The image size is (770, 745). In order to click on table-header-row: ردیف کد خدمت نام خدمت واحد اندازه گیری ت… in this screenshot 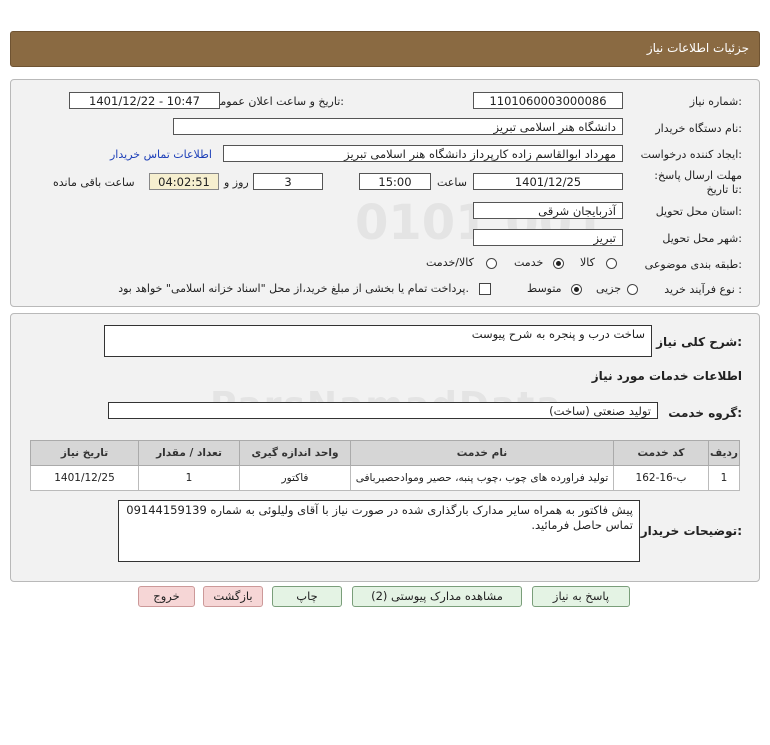, I will do `click(385, 453)`.